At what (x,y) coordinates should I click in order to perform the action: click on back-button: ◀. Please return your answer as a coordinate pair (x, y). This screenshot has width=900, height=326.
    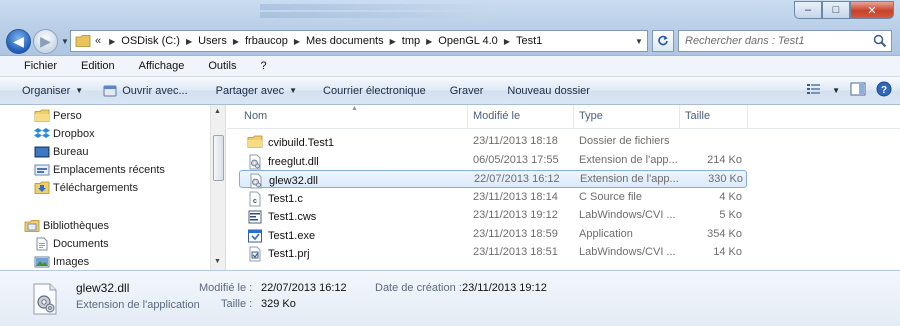
    Looking at the image, I should click on (18, 41).